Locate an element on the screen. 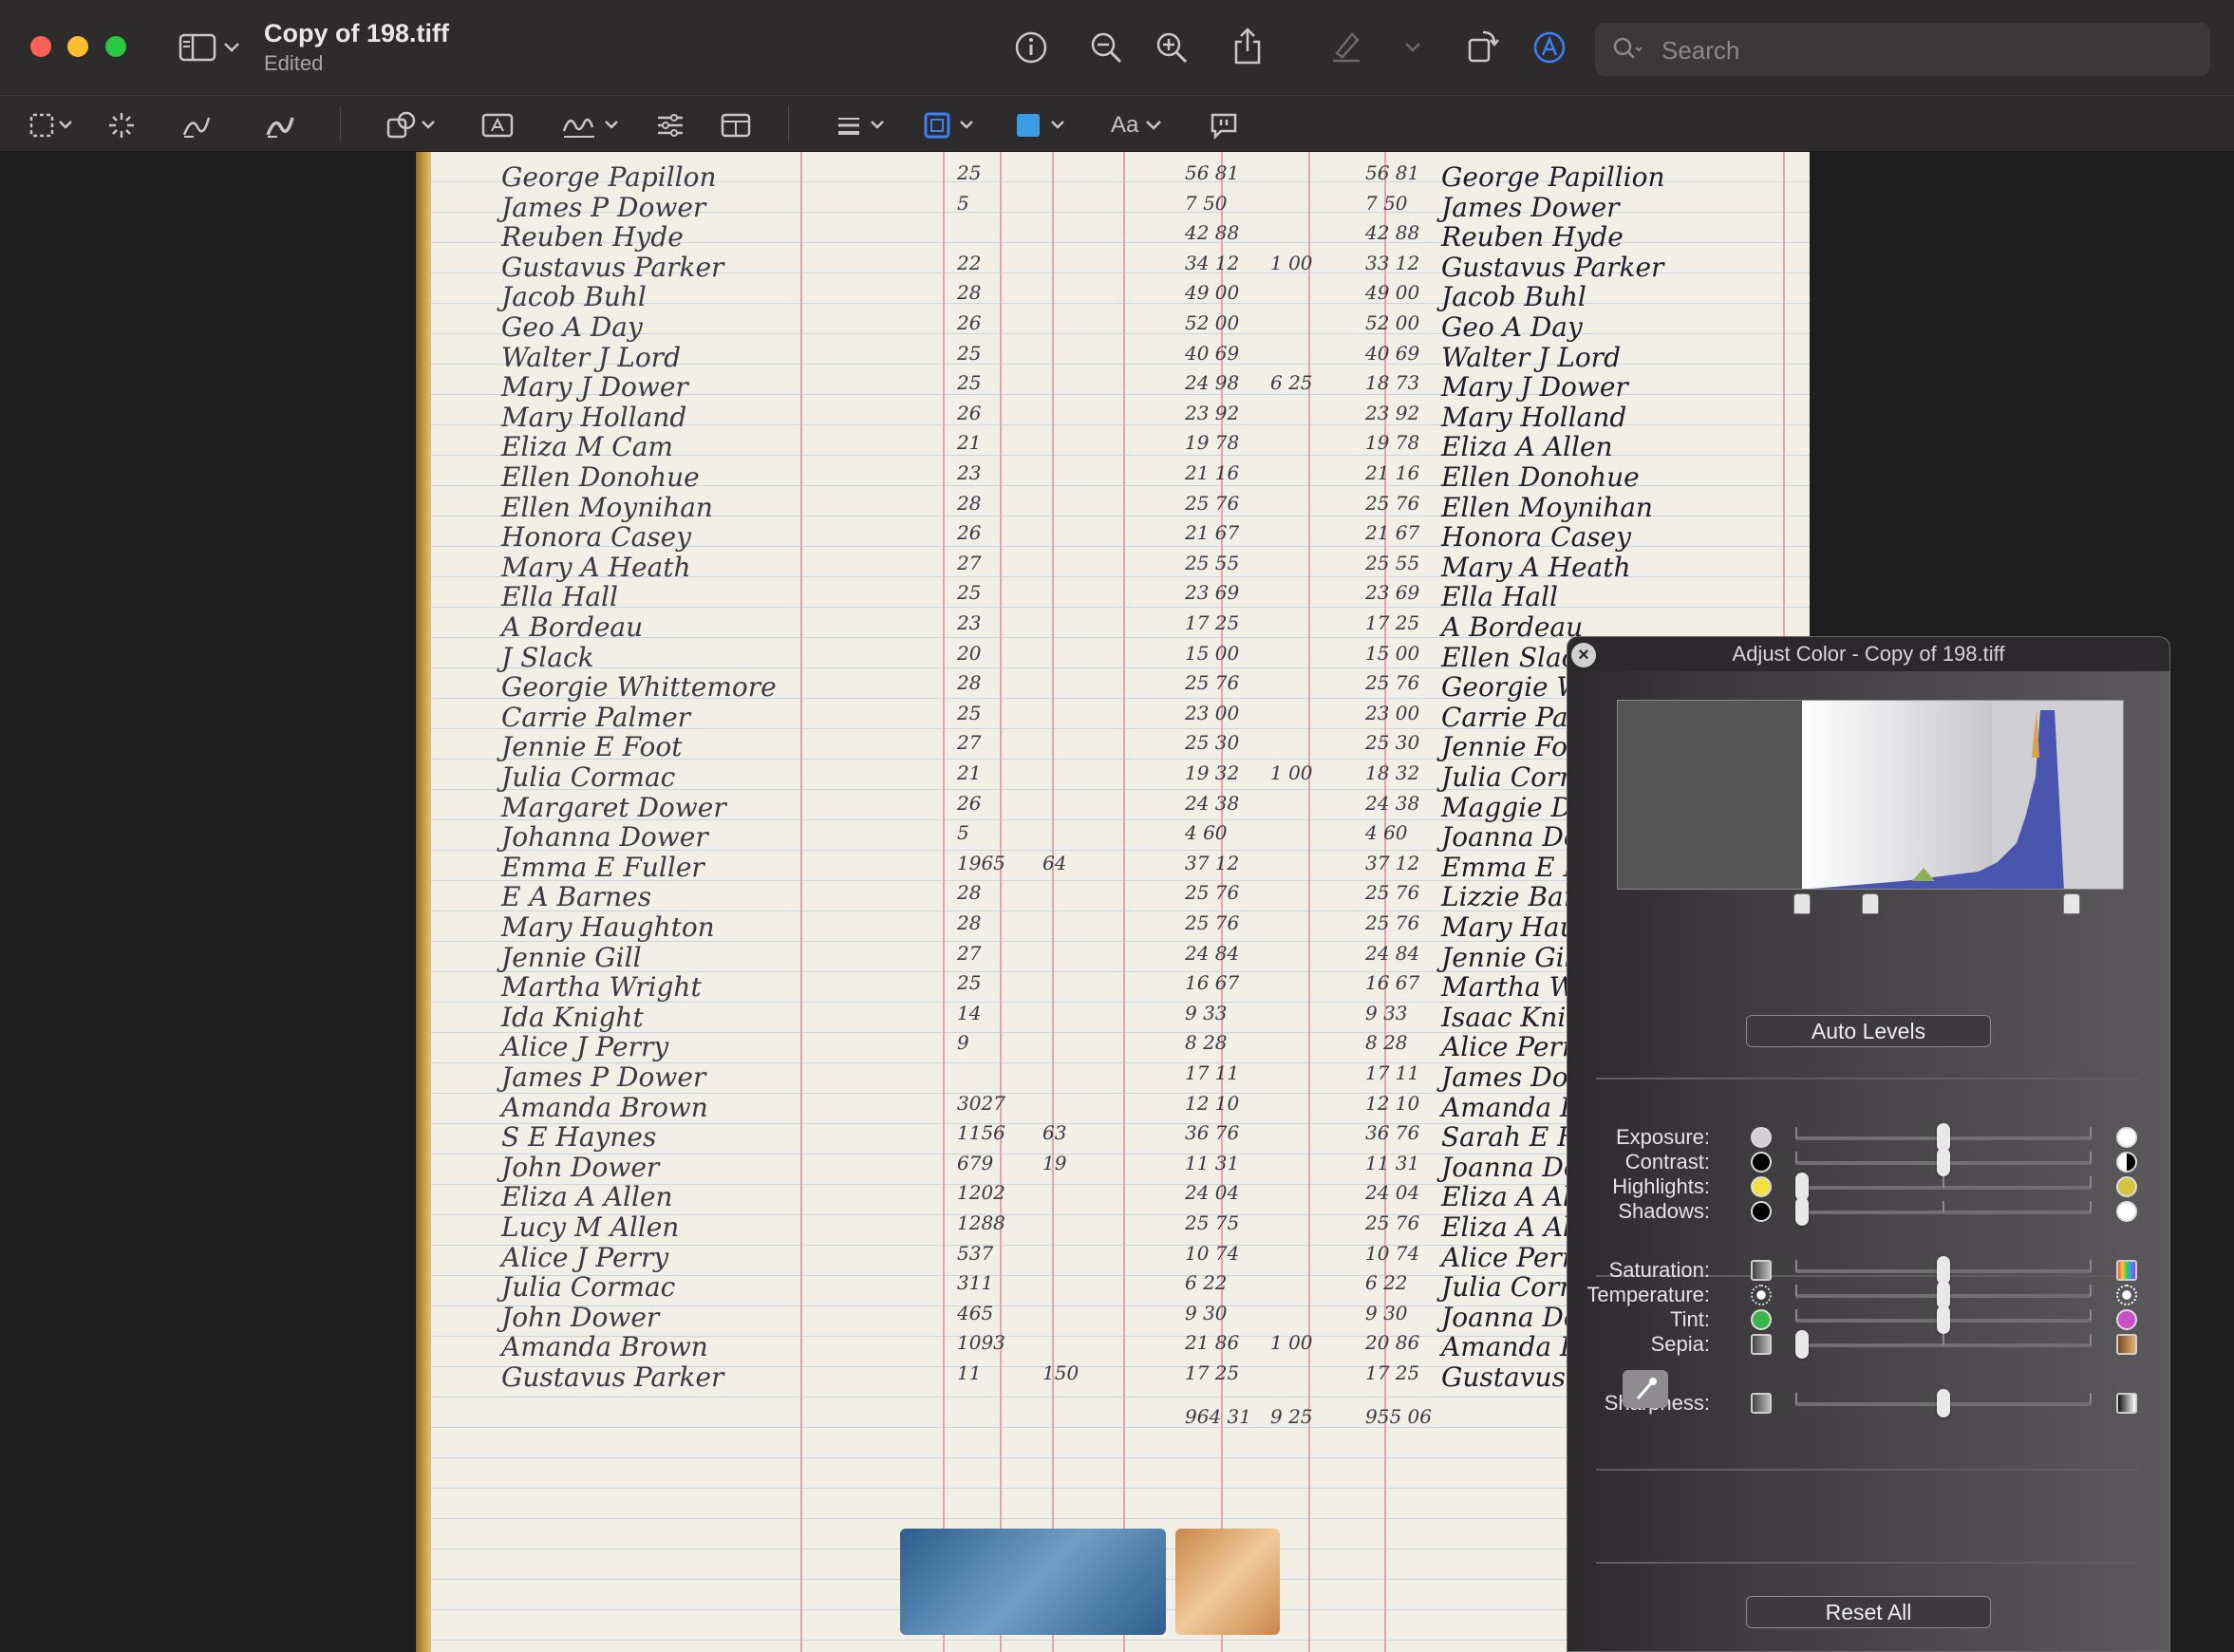 The height and width of the screenshot is (1652, 2234). ledger-row: Honora Casey 26 21 67 21 67 Honora Casey is located at coordinates (1118, 536).